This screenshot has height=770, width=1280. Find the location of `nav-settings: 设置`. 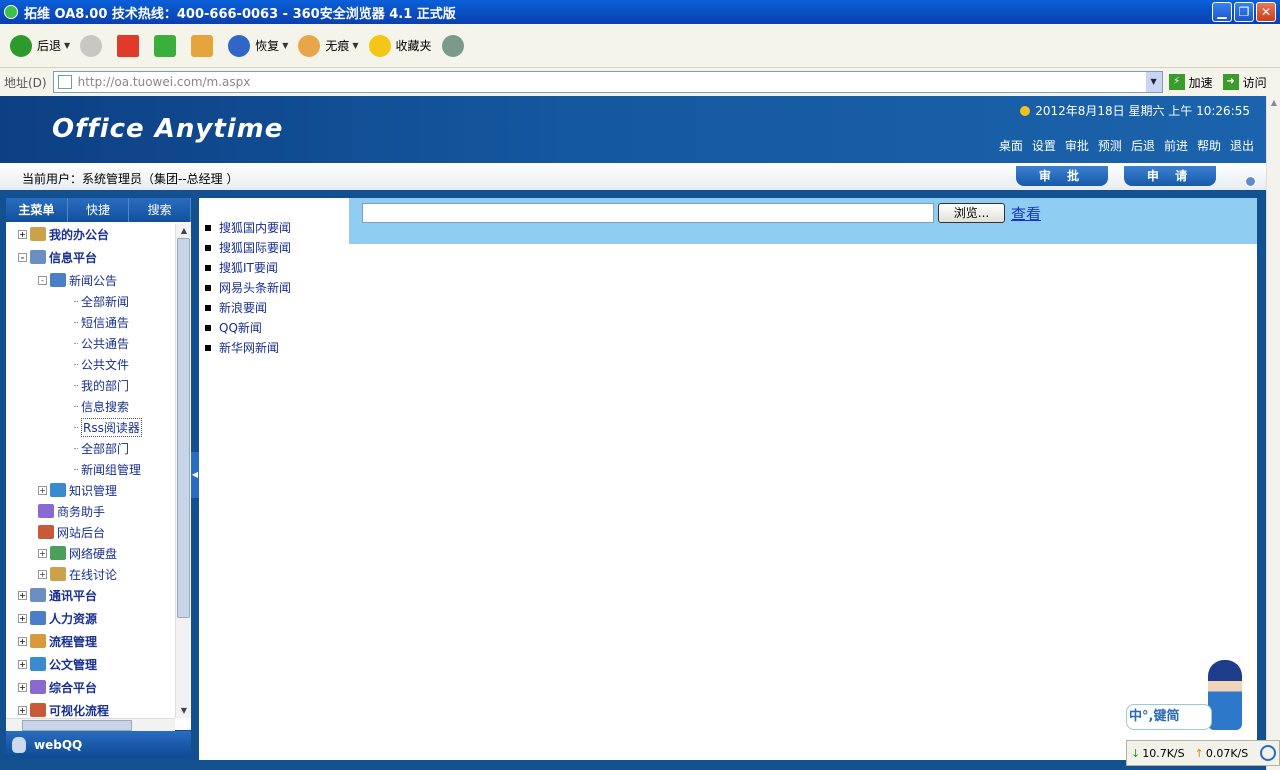

nav-settings: 设置 is located at coordinates (1044, 145).